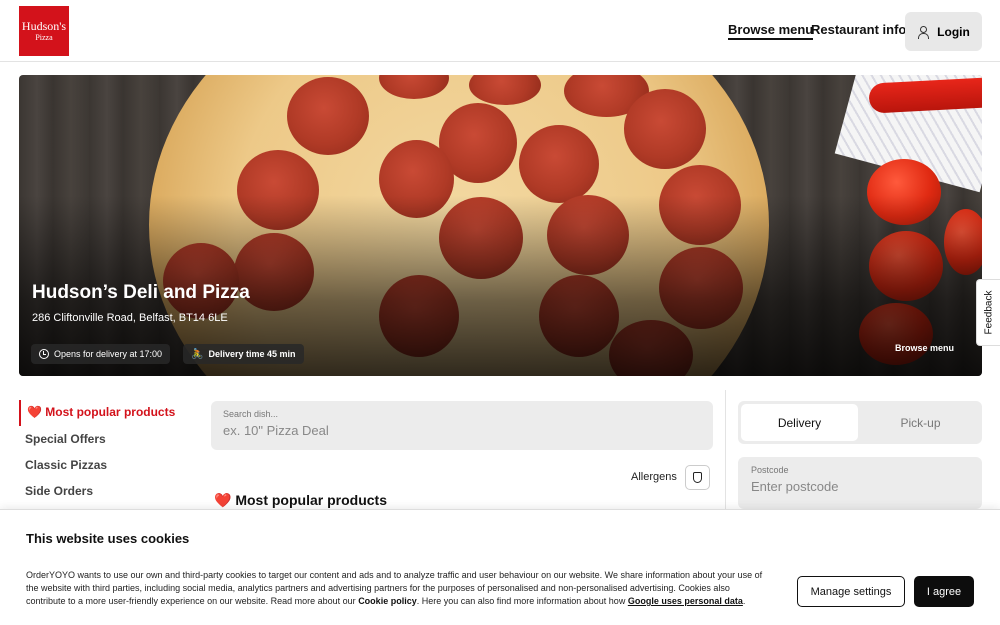  I want to click on delivery-tab: Delivery, so click(799, 422).